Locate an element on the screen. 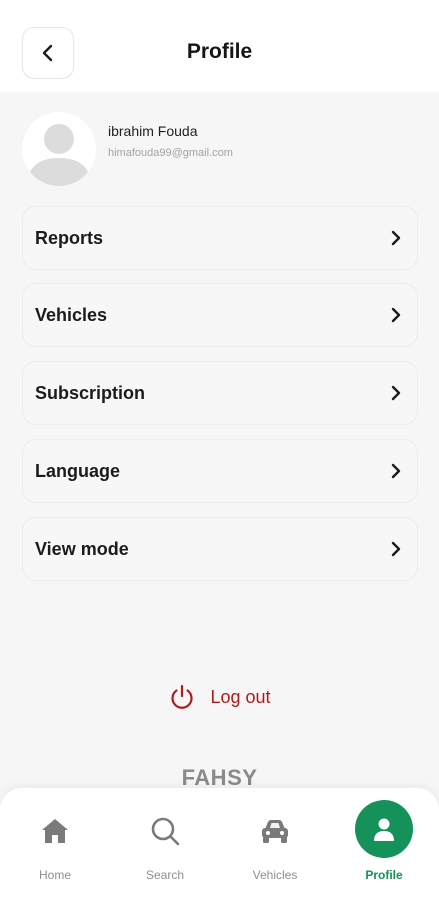 The height and width of the screenshot is (900, 439). nav-item-vehicles: Vehicles is located at coordinates (275, 844).